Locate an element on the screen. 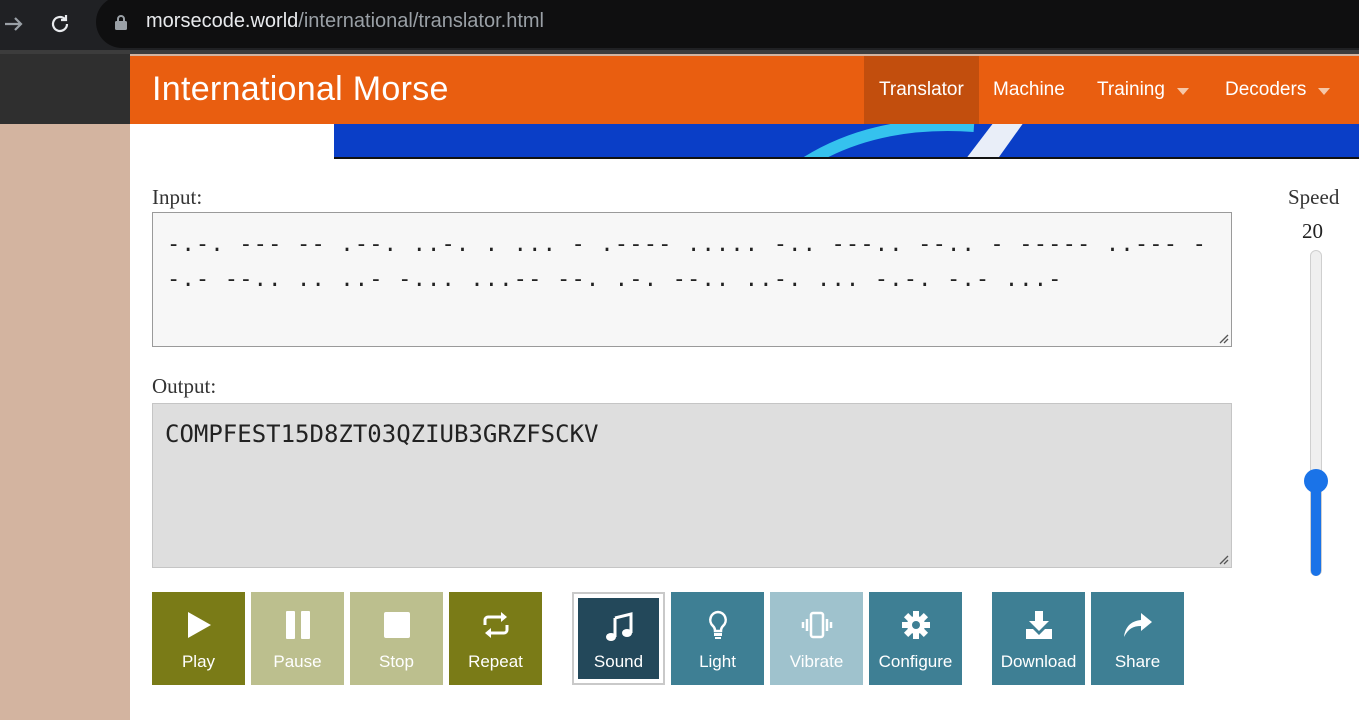 The width and height of the screenshot is (1359, 720). vibrate-icon is located at coordinates (817, 625).